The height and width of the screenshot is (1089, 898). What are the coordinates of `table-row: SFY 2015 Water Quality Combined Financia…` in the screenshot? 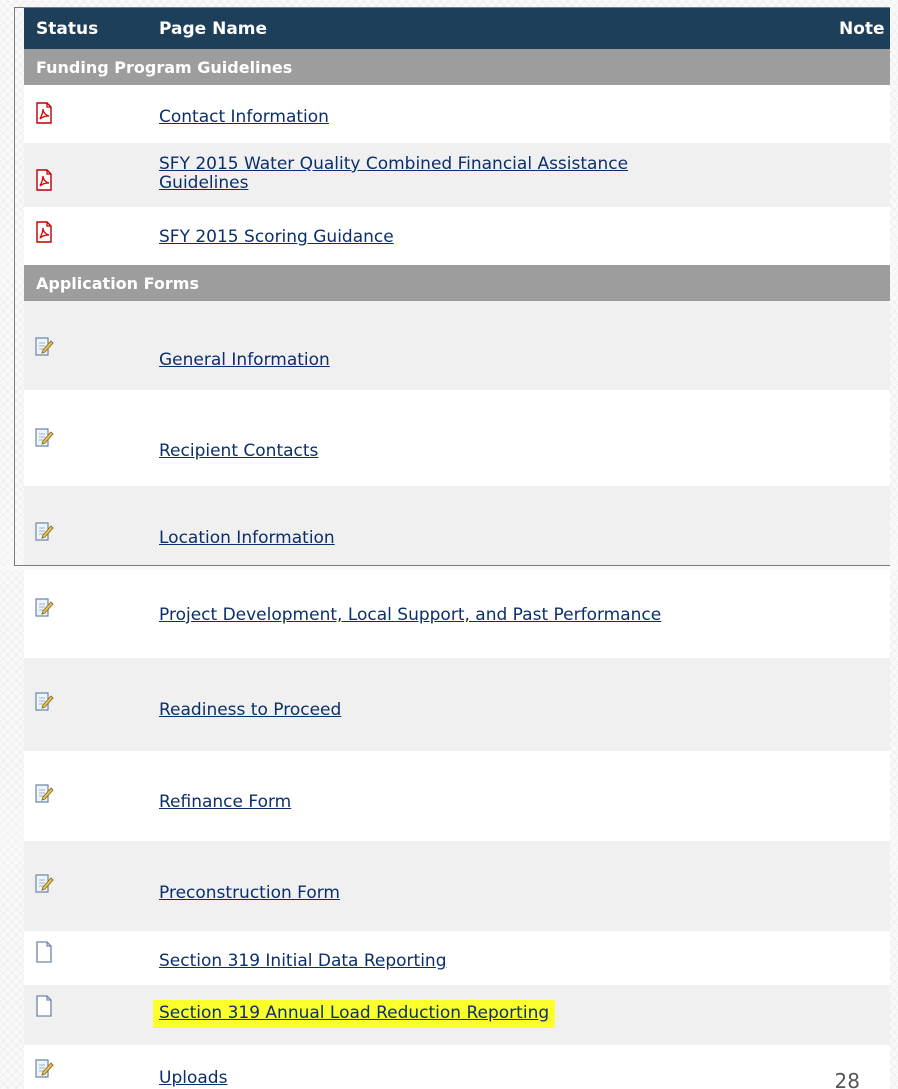 It's located at (457, 175).